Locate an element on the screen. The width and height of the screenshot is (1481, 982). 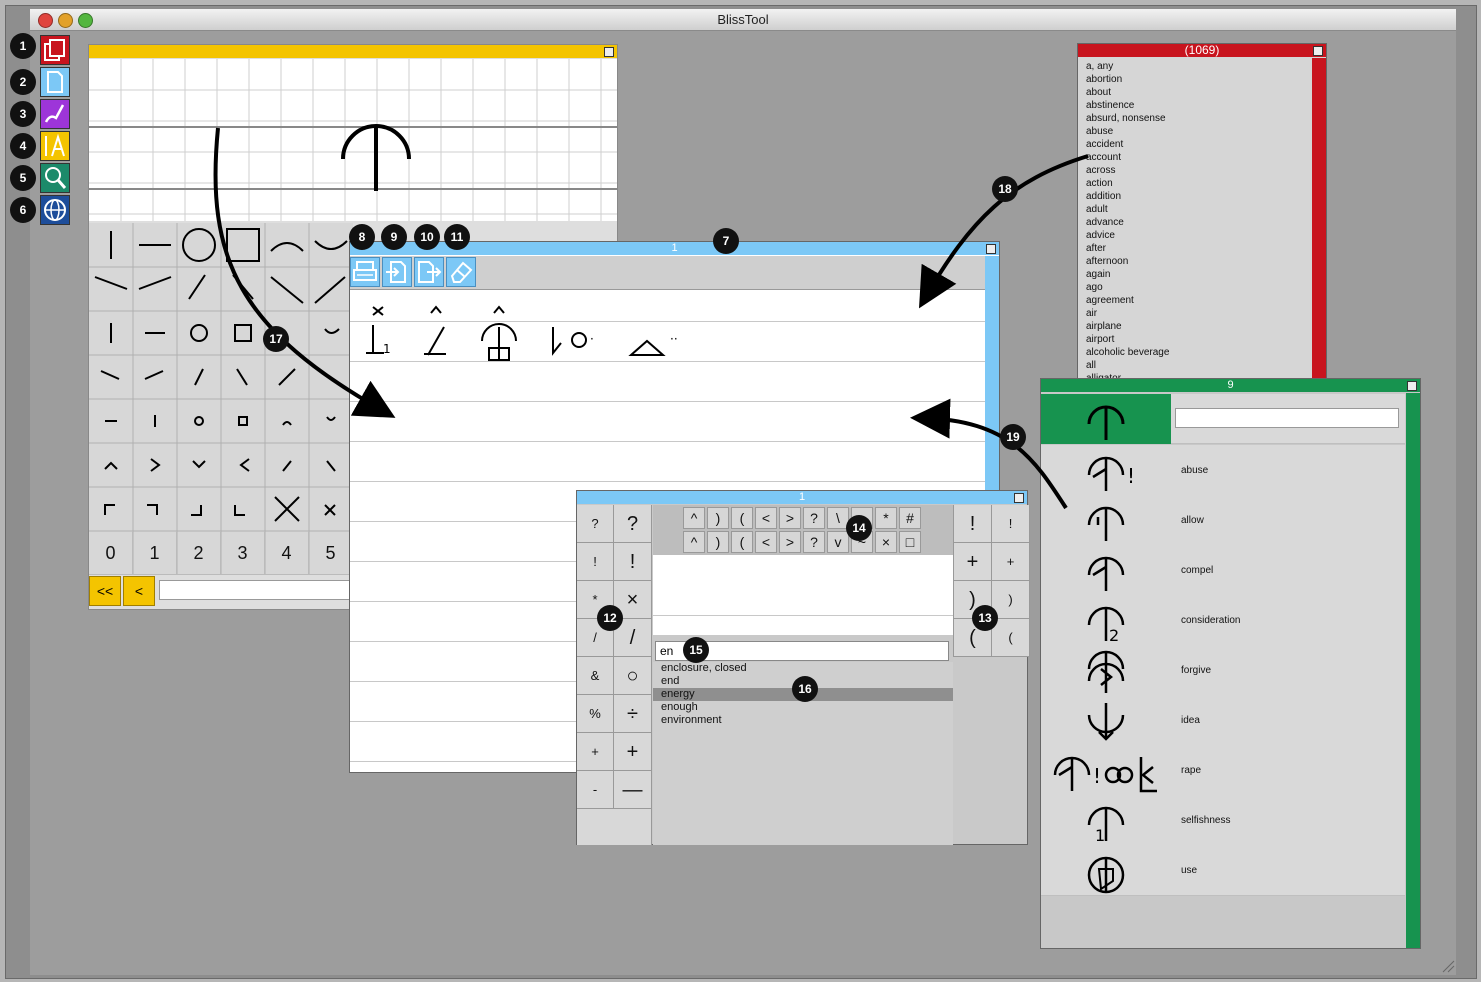
search-result-item: environment is located at coordinates (803, 720).